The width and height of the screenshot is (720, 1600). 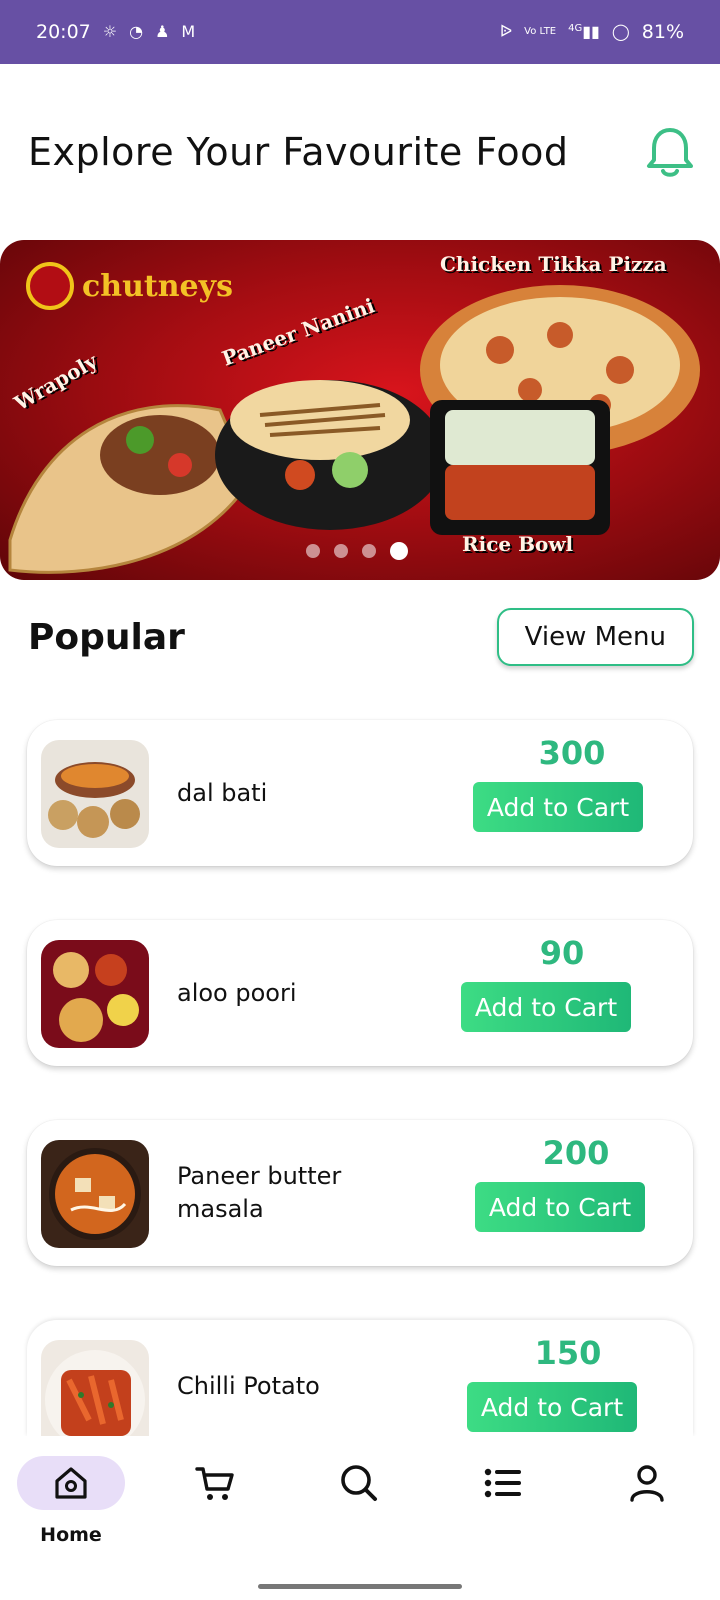 What do you see at coordinates (237, 992) in the screenshot?
I see `item-name: aloo poori` at bounding box center [237, 992].